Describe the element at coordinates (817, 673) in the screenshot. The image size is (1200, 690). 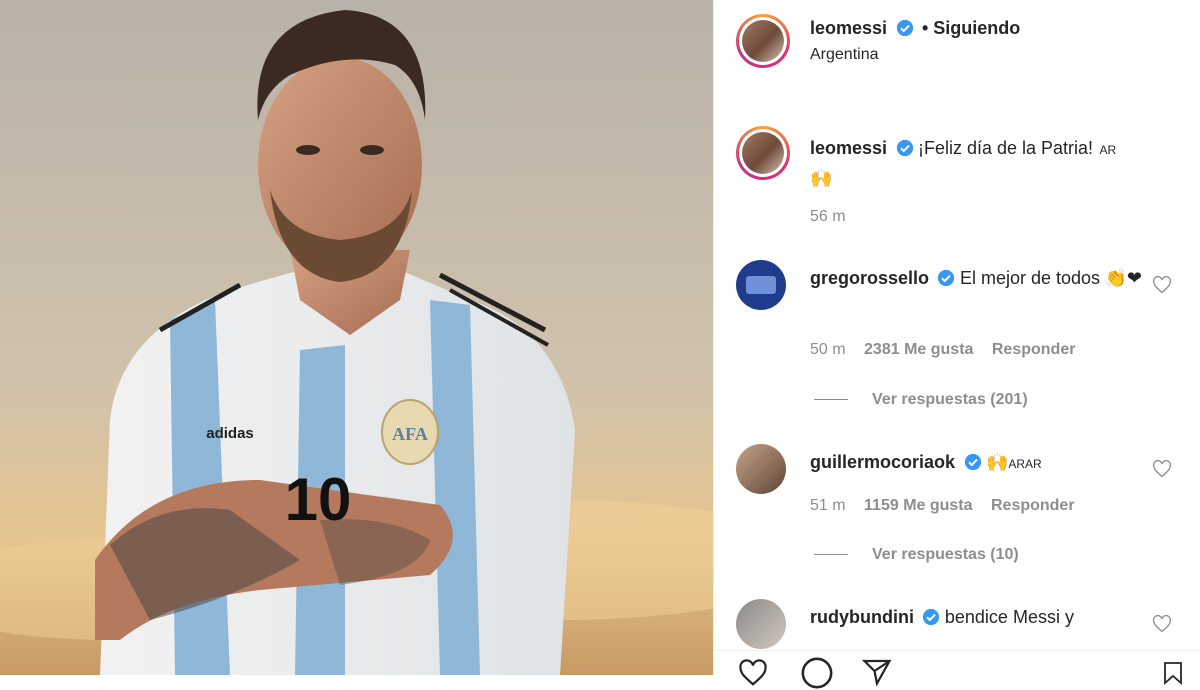
I see `comment-bubble-icon` at that location.